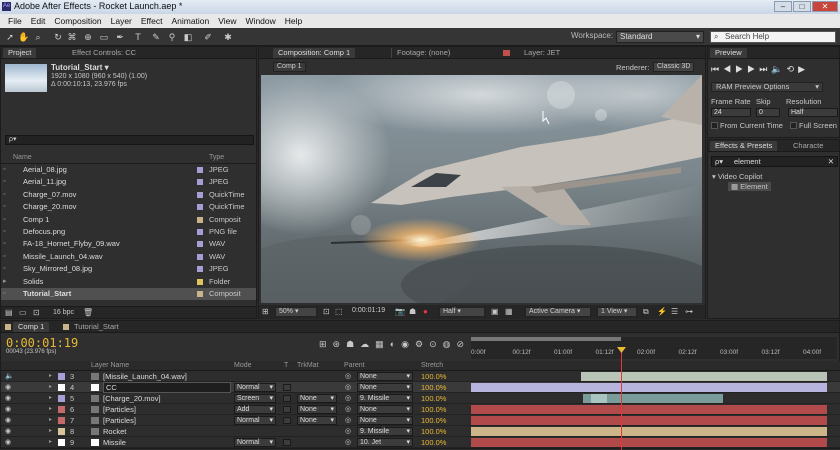 This screenshot has height=450, width=840. I want to click on mode-dropdown: Screen ▾, so click(255, 398).